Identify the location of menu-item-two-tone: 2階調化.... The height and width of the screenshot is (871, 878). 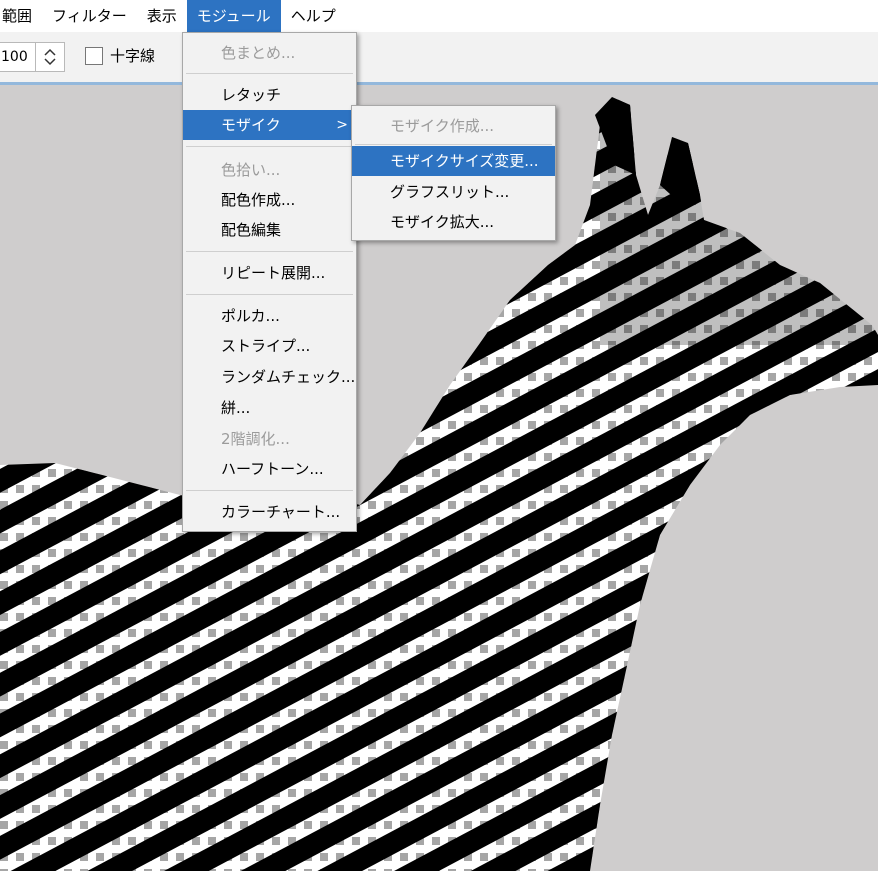
(269, 439).